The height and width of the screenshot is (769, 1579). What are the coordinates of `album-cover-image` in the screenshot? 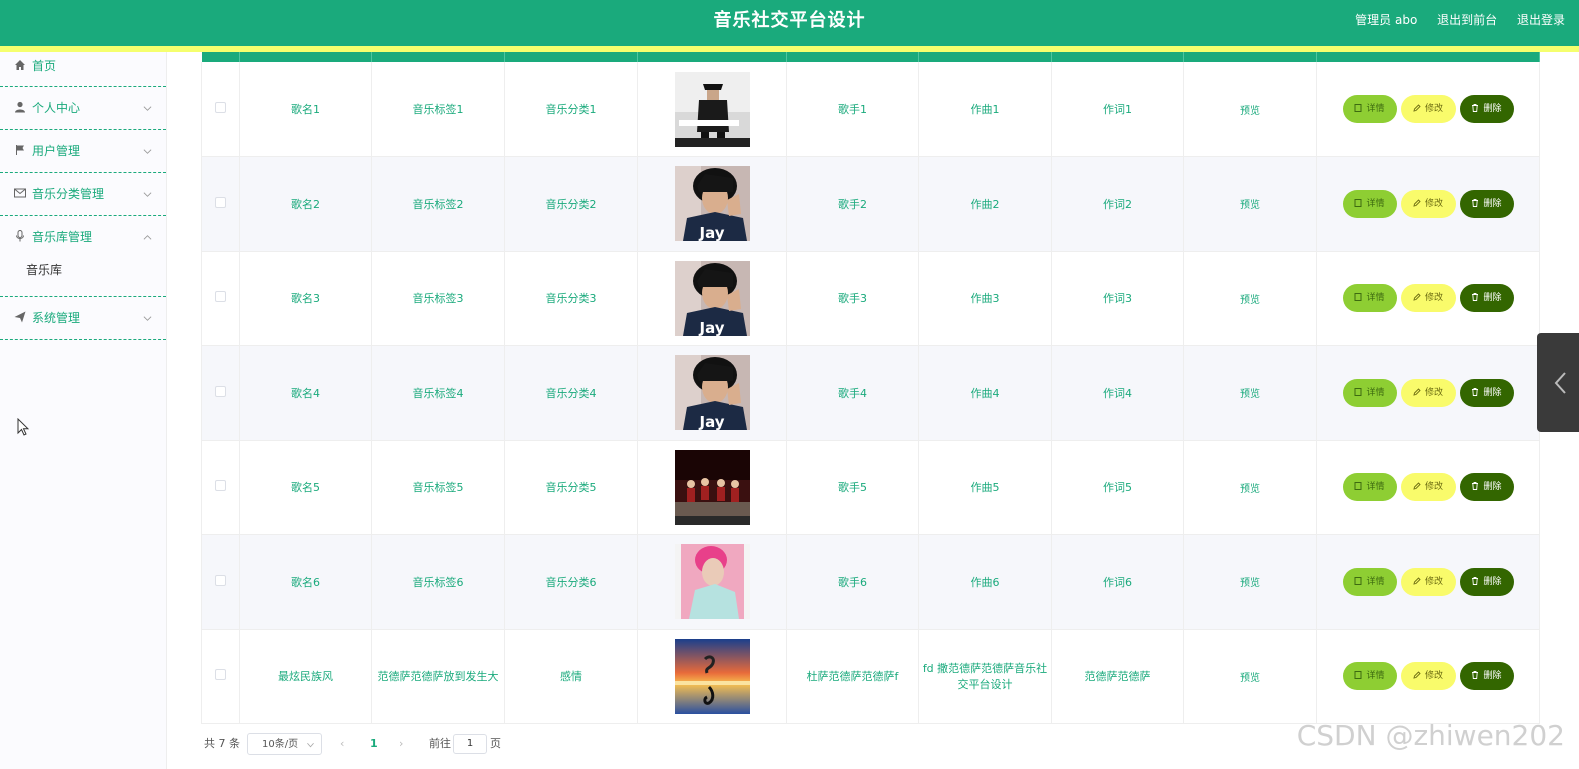 It's located at (712, 109).